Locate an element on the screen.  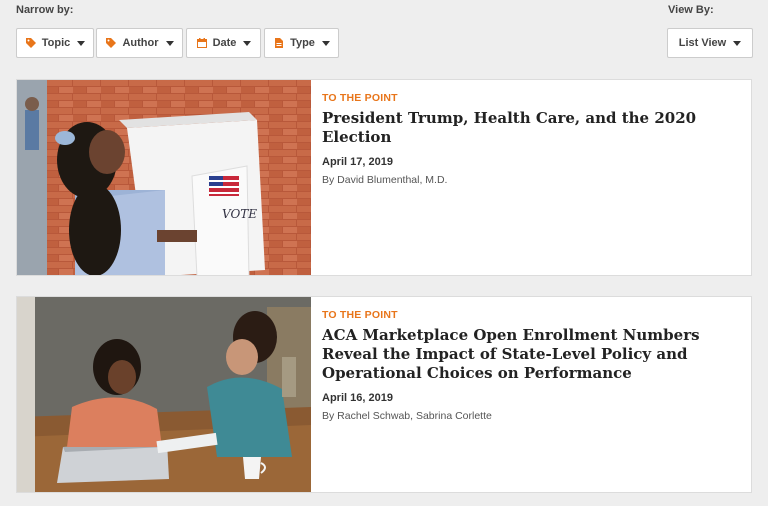
article-byline: By Rachel Schwab, Sabrina Corlette is located at coordinates (407, 416).